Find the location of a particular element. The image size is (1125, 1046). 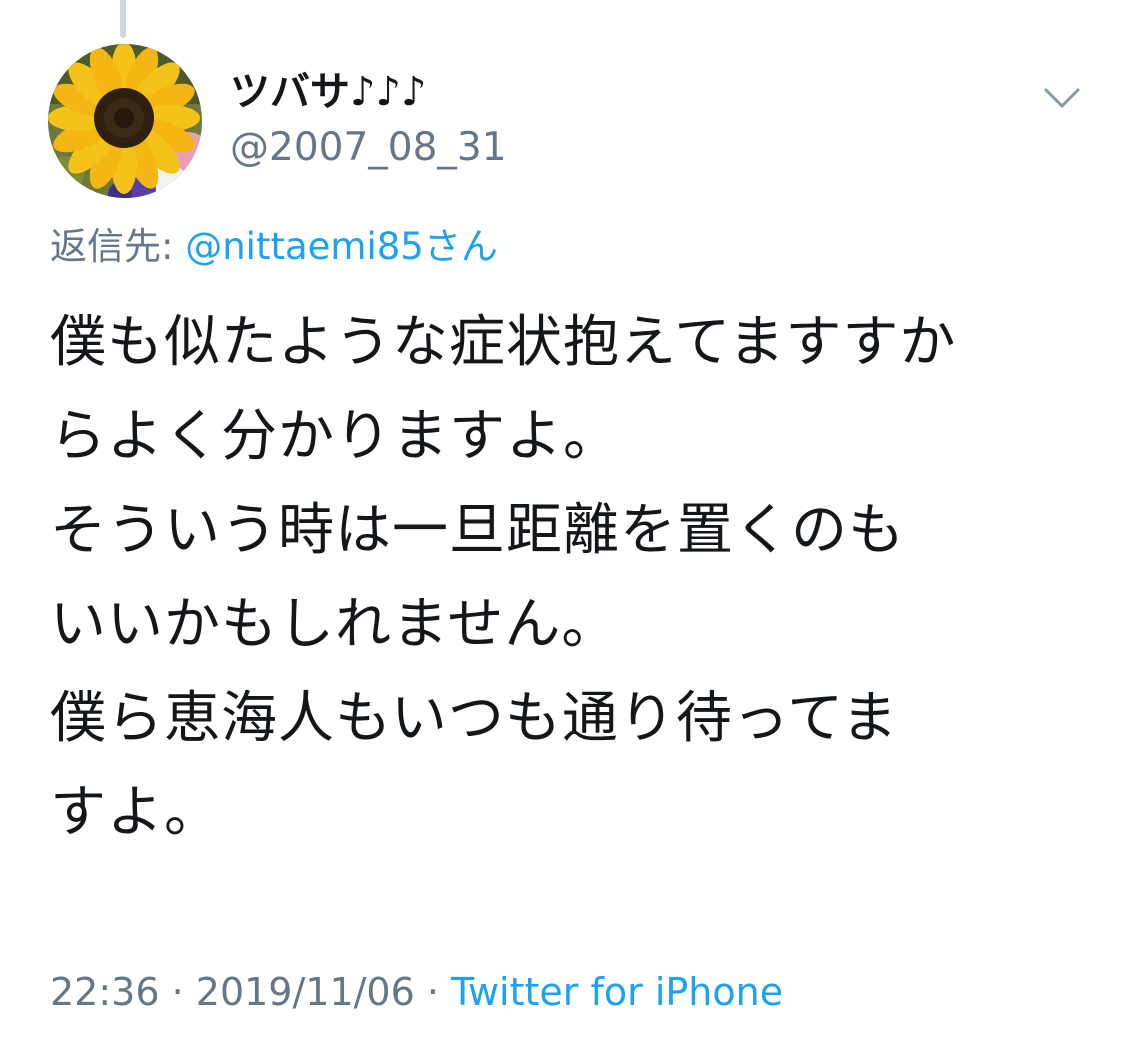

tweet-text-line: らよく分かりますよ。 is located at coordinates (335, 436).